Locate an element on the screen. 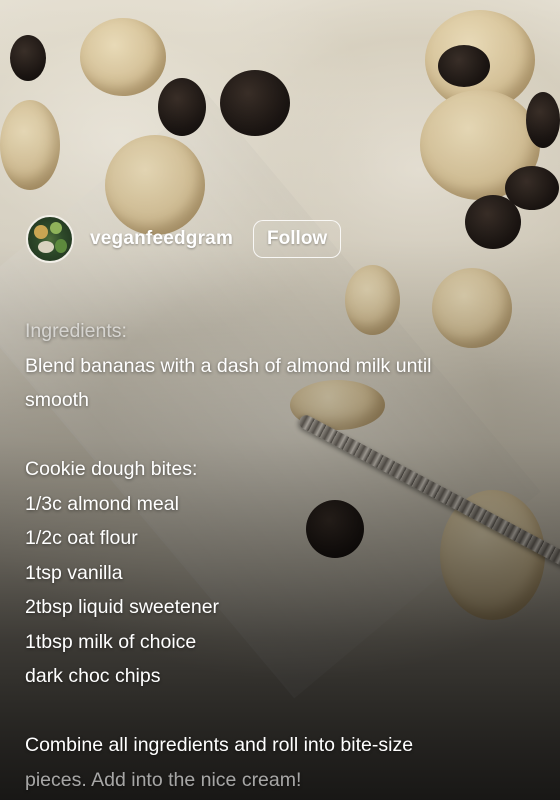 This screenshot has height=800, width=560. caption-line: smooth is located at coordinates (57, 400).